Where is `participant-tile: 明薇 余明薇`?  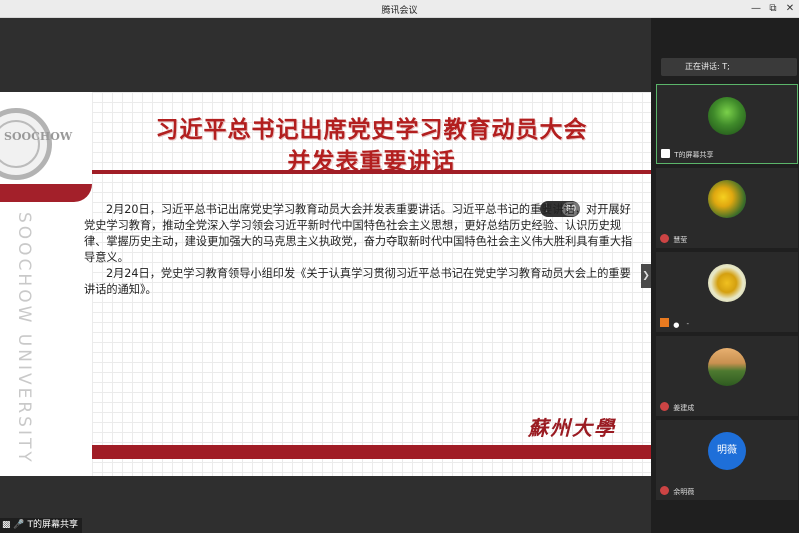
participant-tile: 明薇 余明薇 is located at coordinates (727, 460).